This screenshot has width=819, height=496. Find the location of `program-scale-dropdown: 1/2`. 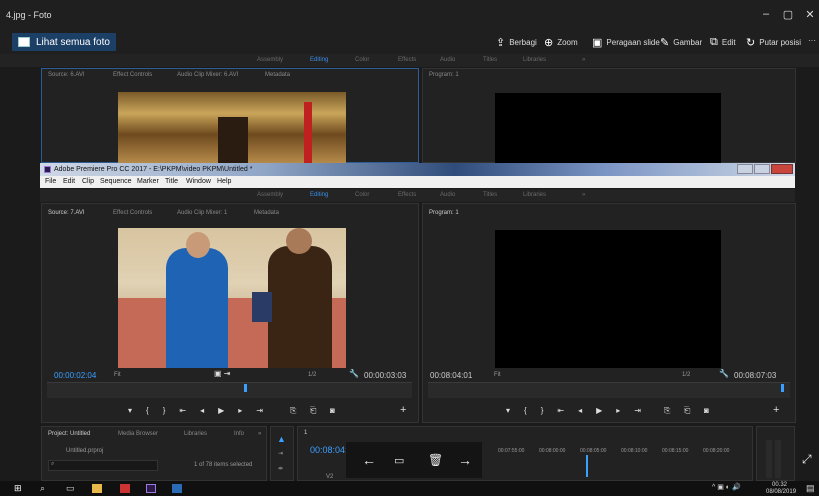

program-scale-dropdown: 1/2 is located at coordinates (686, 375).